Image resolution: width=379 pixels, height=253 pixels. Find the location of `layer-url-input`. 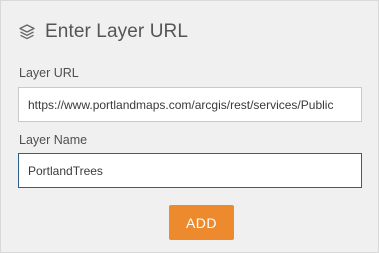

layer-url-input is located at coordinates (190, 104).